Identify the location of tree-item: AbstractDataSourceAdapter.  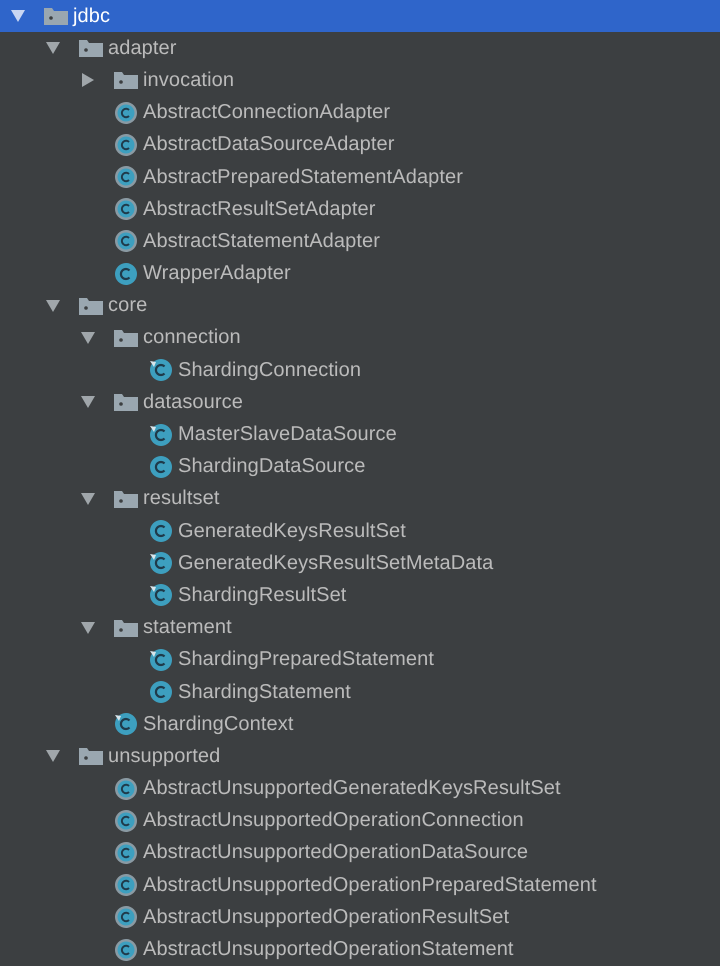
(360, 144).